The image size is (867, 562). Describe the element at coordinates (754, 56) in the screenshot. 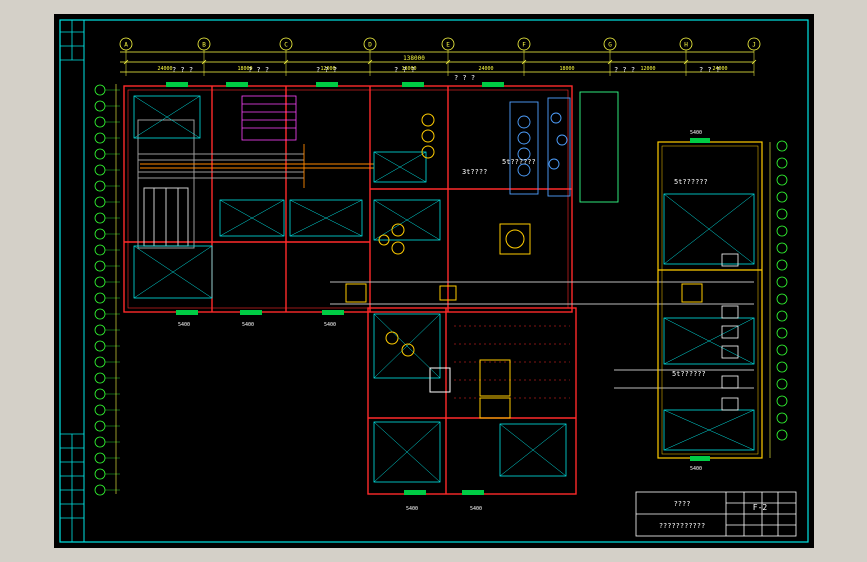

I see `column-bubble: J` at that location.